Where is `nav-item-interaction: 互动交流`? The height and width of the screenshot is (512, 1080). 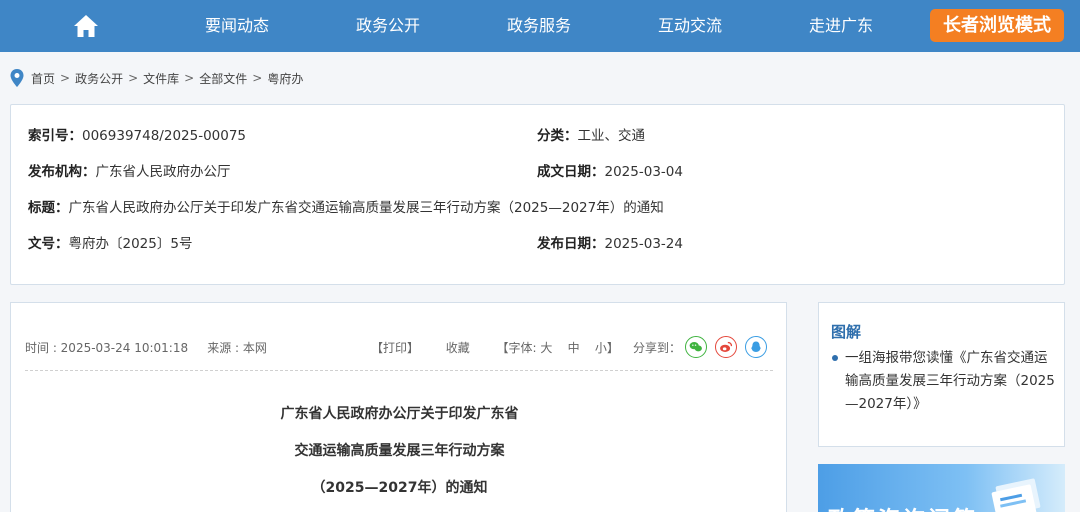
nav-item-interaction: 互动交流 is located at coordinates (690, 26).